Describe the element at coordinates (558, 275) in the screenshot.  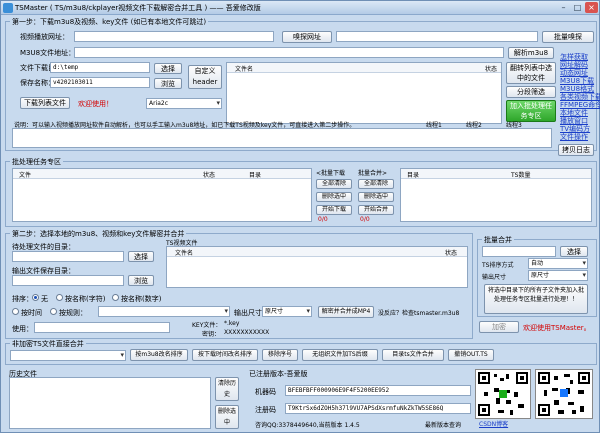
I see `batch-size-select: 原尺寸` at that location.